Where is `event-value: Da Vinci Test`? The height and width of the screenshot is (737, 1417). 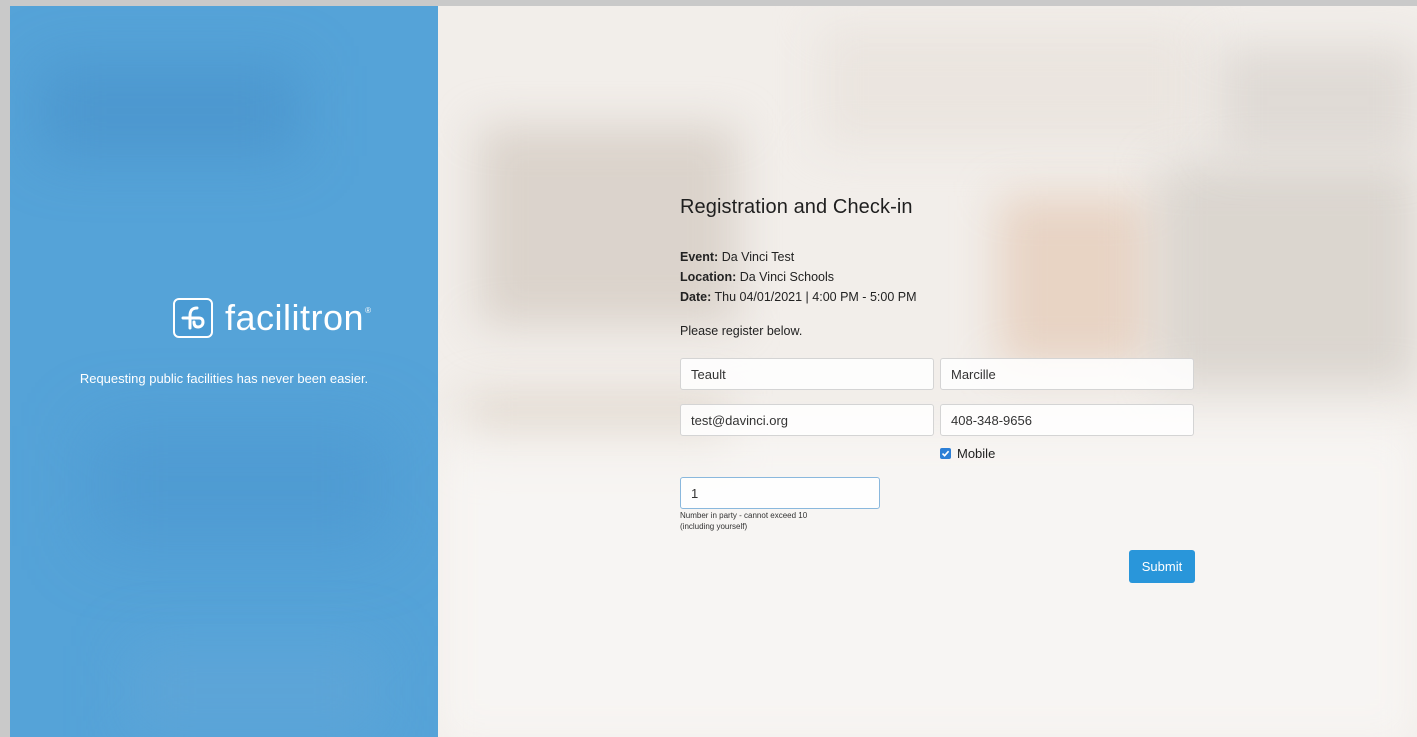 event-value: Da Vinci Test is located at coordinates (758, 257).